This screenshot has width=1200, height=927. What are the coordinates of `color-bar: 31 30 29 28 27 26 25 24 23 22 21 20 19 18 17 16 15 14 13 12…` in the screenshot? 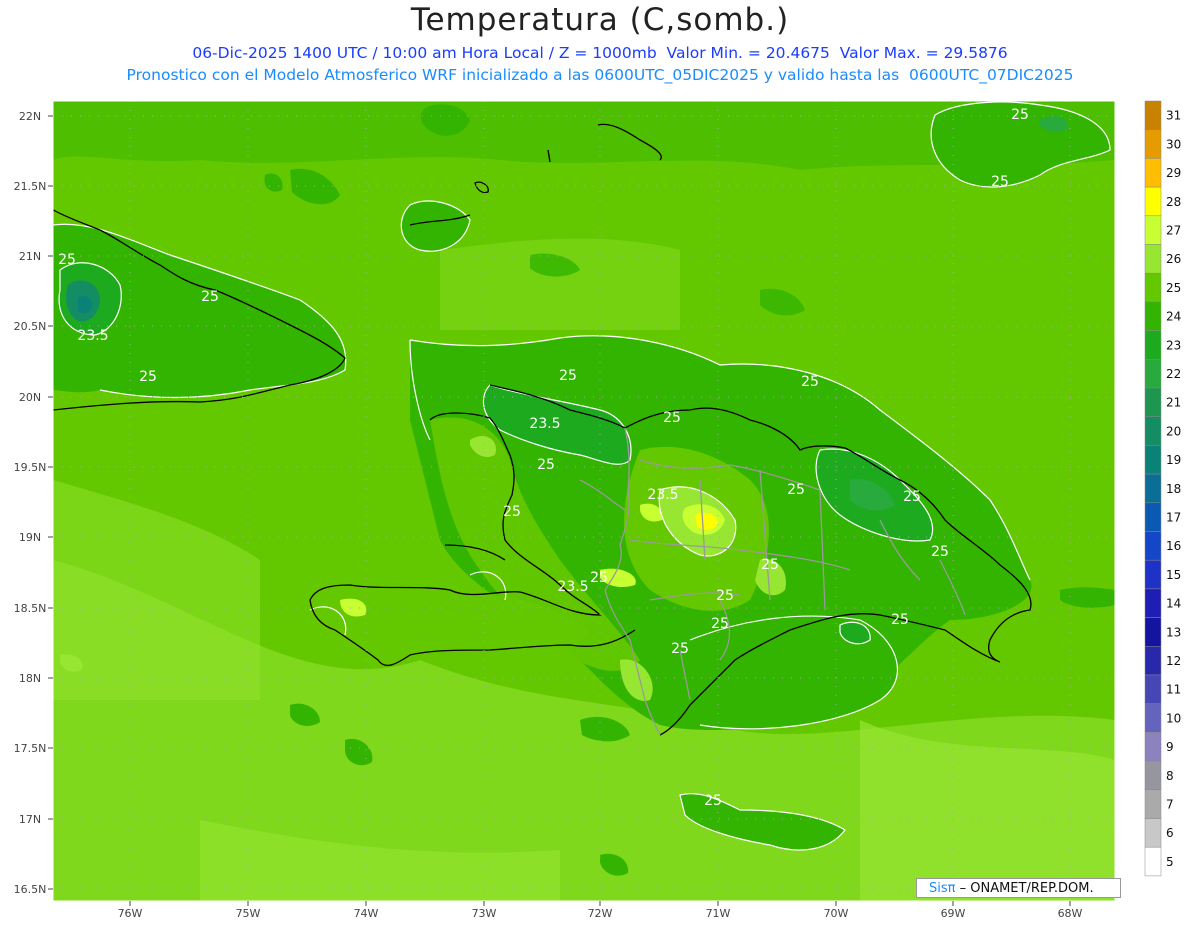 It's located at (1162, 488).